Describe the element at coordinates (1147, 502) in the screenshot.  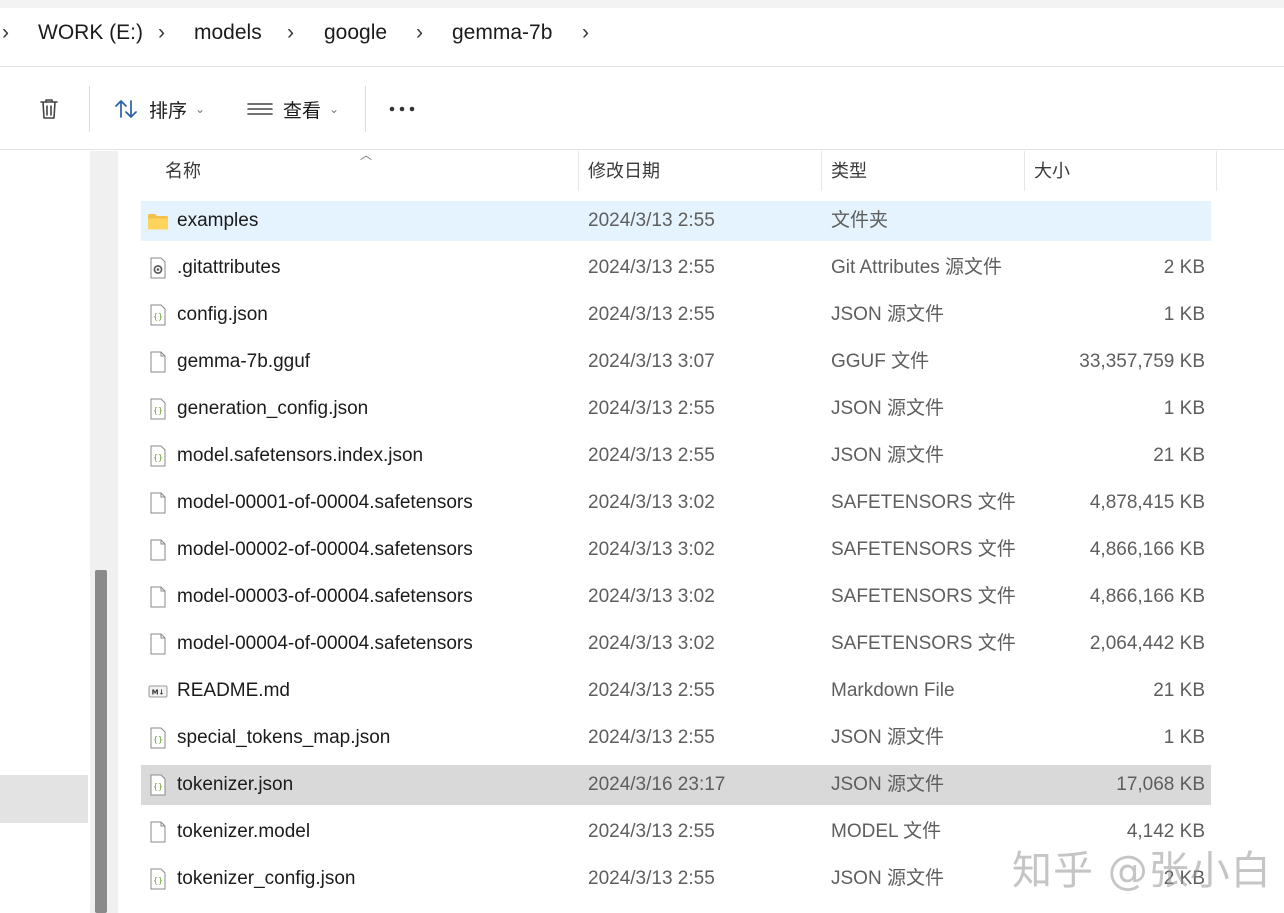
I see `file-size: 4,878,415 KB` at that location.